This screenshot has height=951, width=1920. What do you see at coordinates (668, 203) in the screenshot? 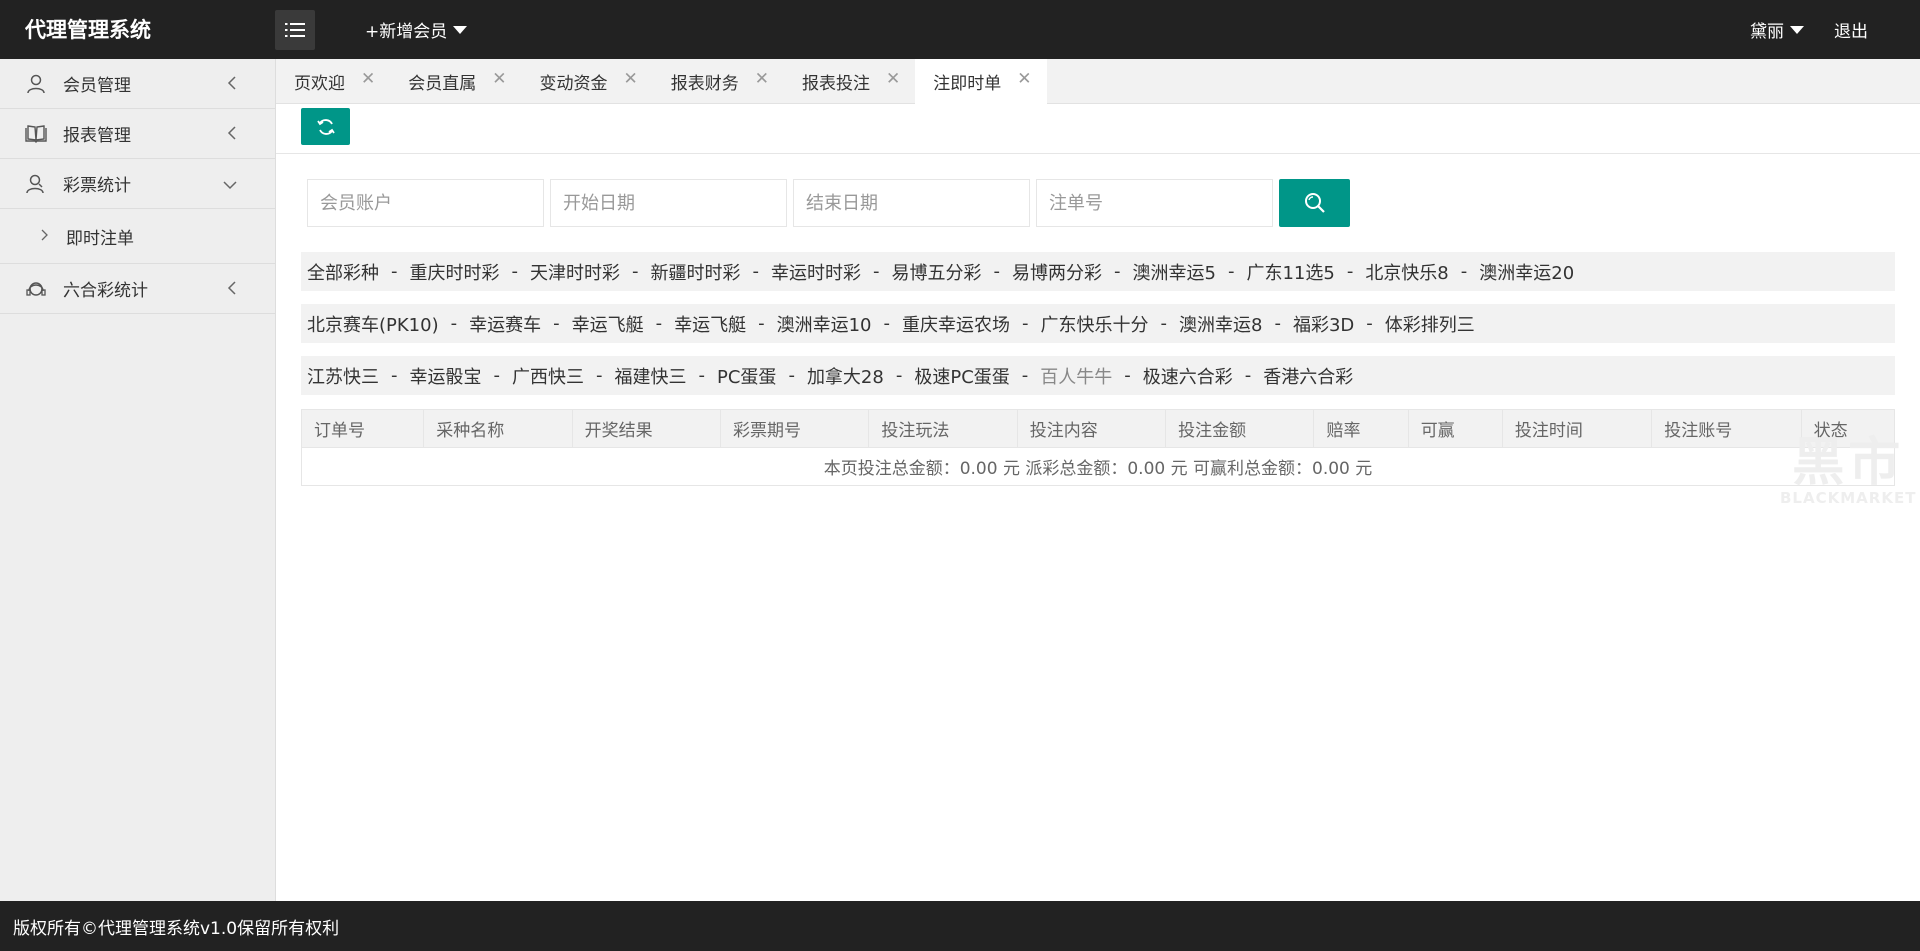
I see `start-date-input` at bounding box center [668, 203].